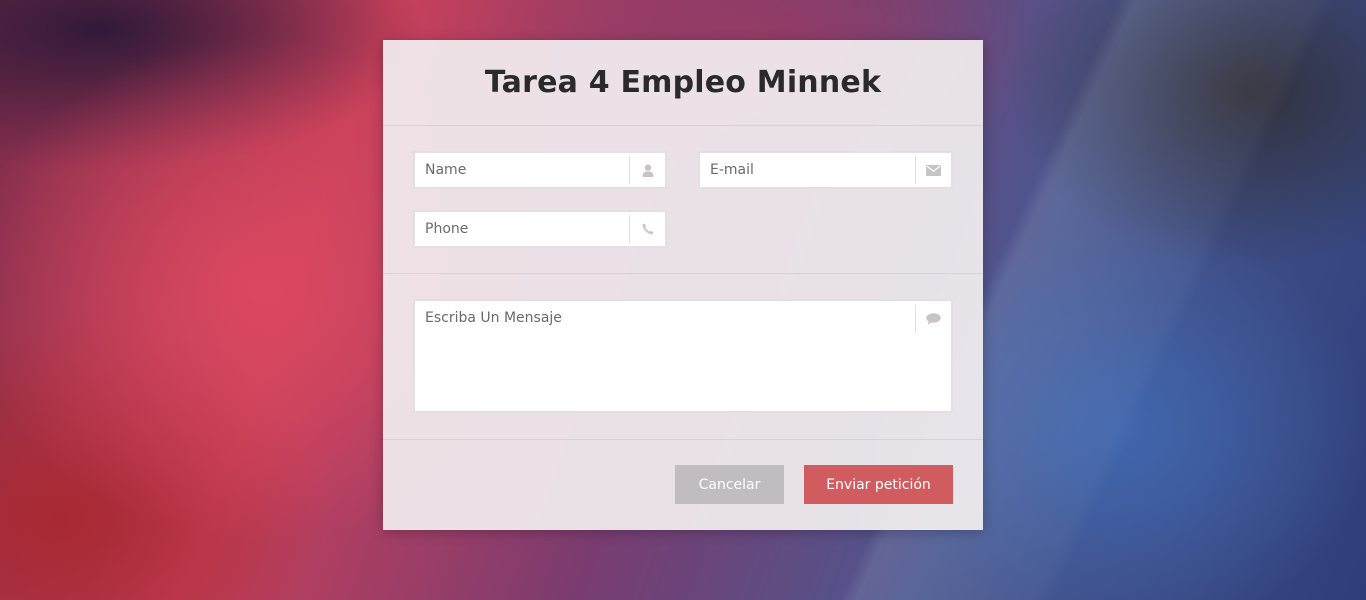  I want to click on email-input, so click(807, 170).